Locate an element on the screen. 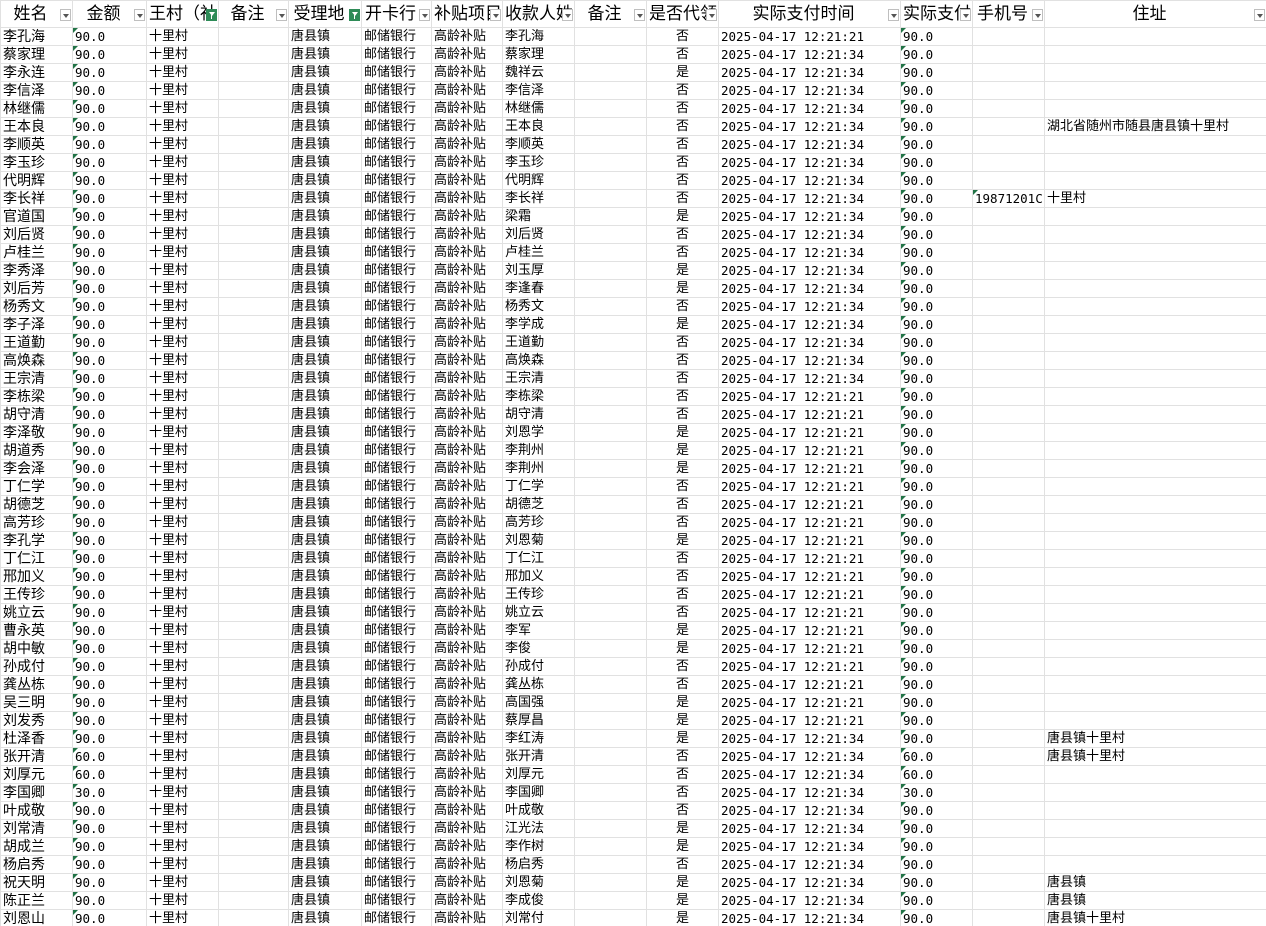  cell-payee: 叶成敬 is located at coordinates (538, 810).